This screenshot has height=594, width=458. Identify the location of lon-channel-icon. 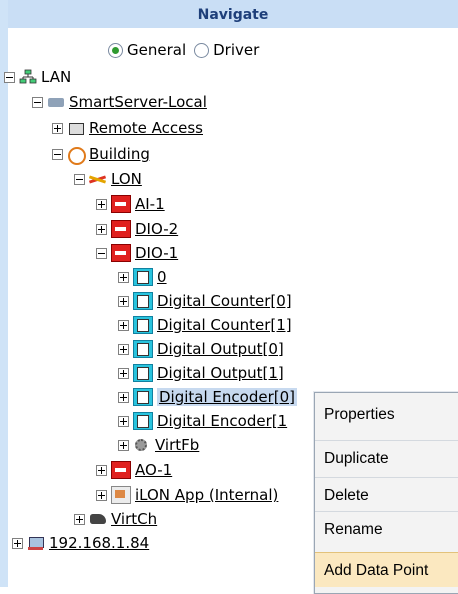
(98, 179).